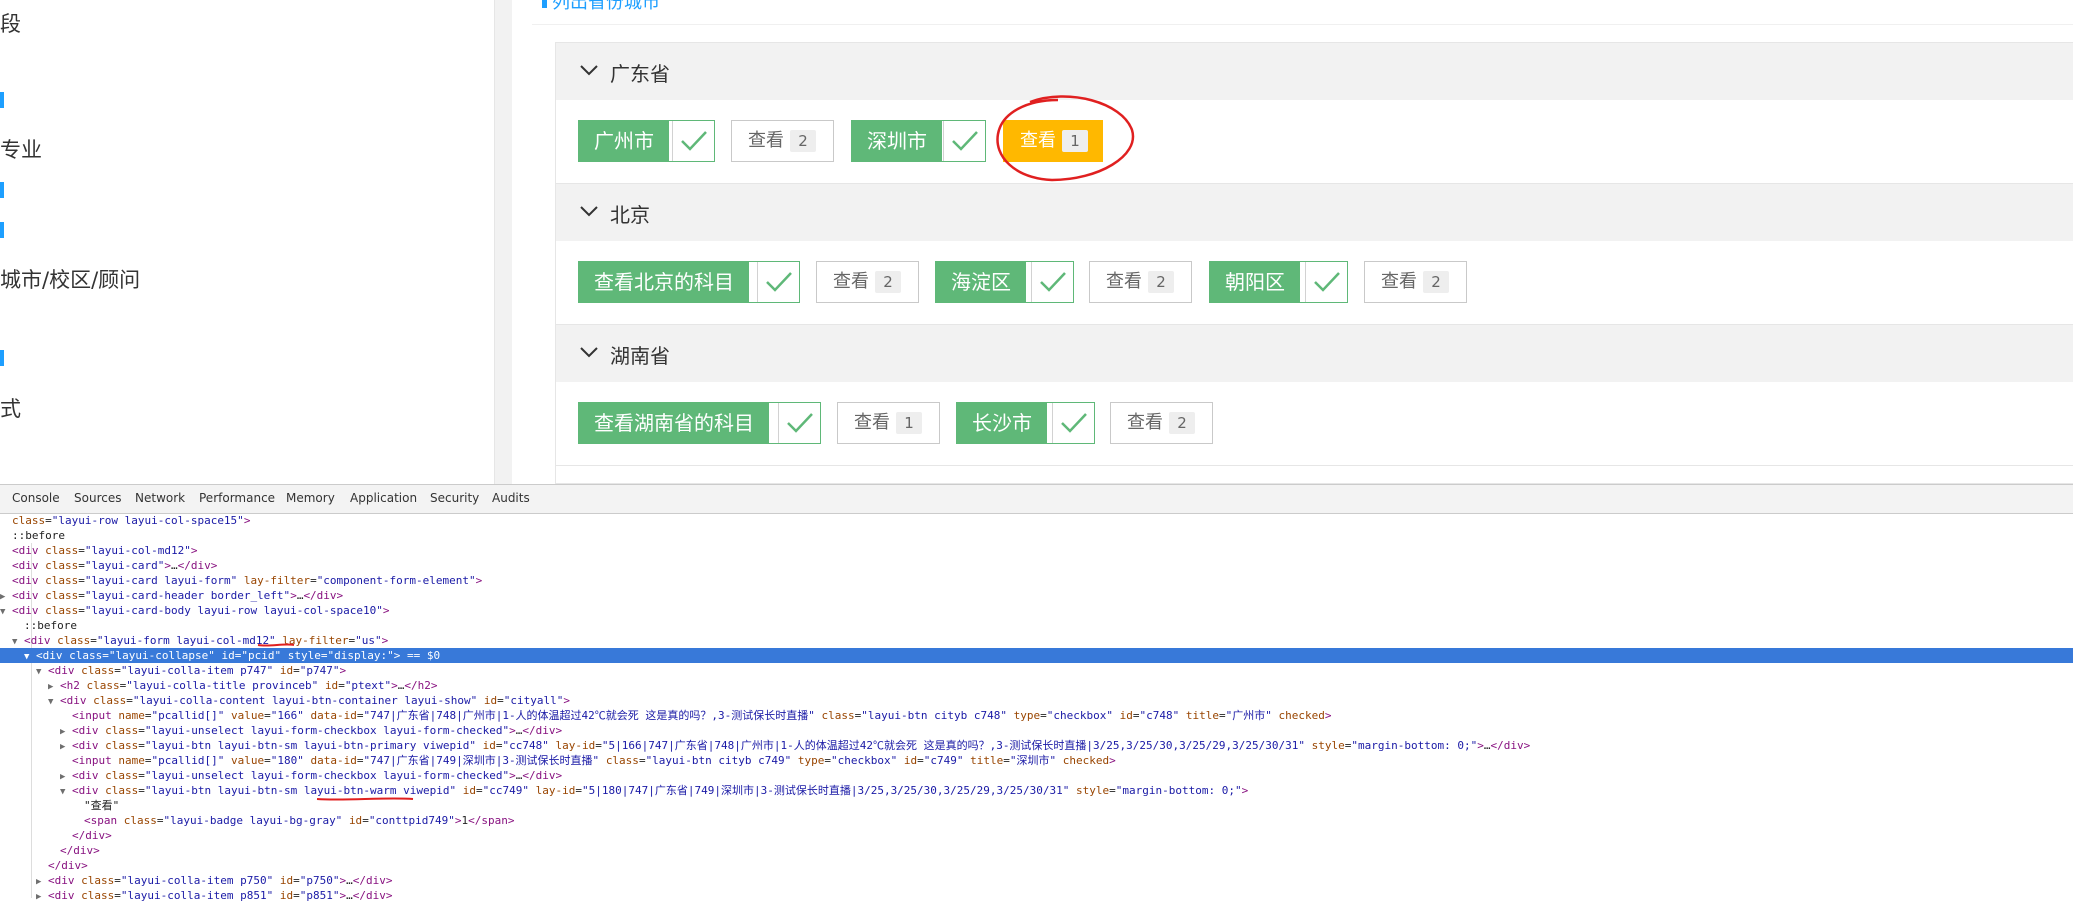 The width and height of the screenshot is (2073, 905). I want to click on dom-line-text: "查看", so click(102, 805).